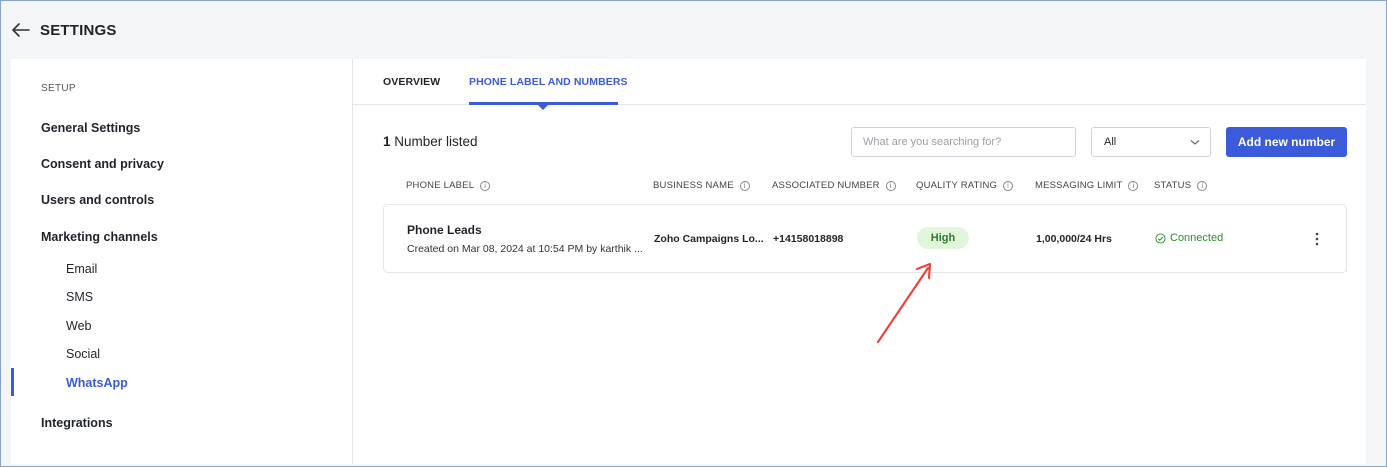 This screenshot has height=467, width=1387. What do you see at coordinates (12, 382) in the screenshot?
I see `sidebar-active-indicator` at bounding box center [12, 382].